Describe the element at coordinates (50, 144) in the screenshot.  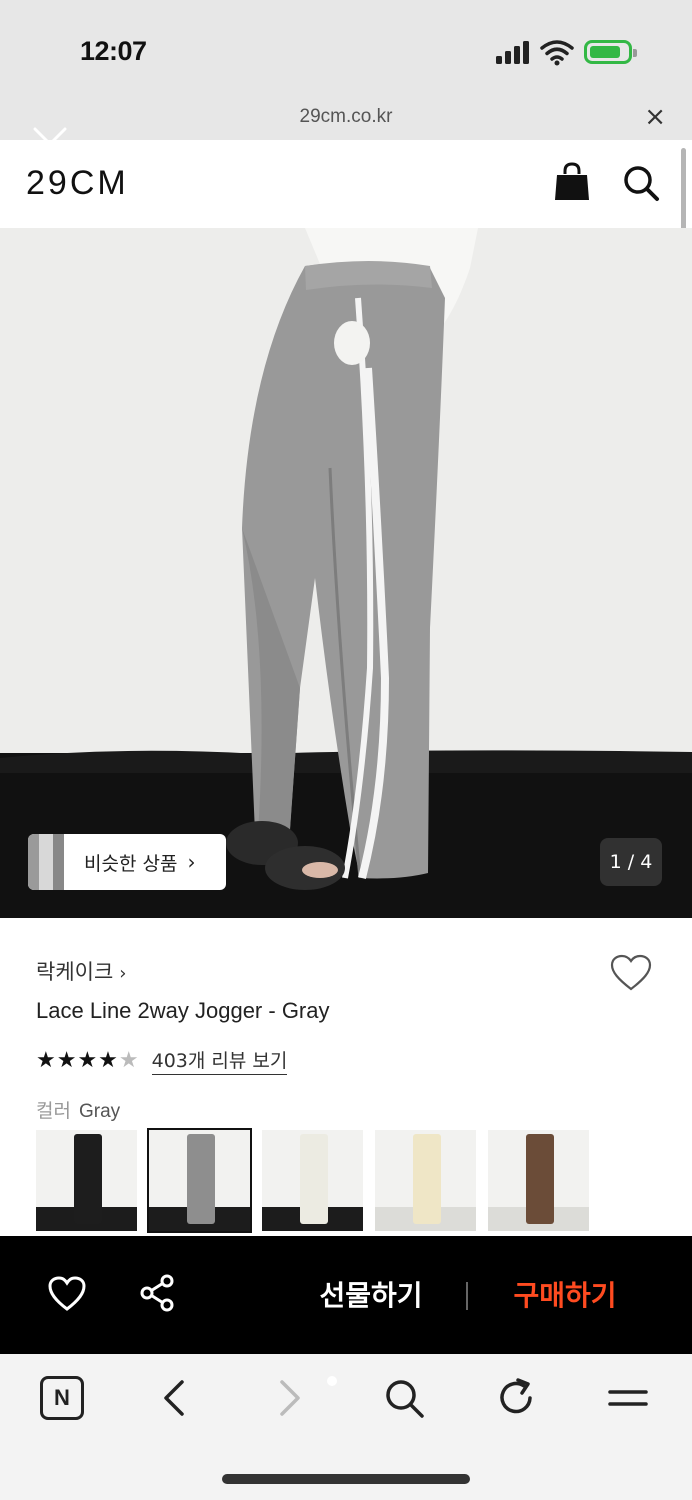
I see `close-overlay-icon` at that location.